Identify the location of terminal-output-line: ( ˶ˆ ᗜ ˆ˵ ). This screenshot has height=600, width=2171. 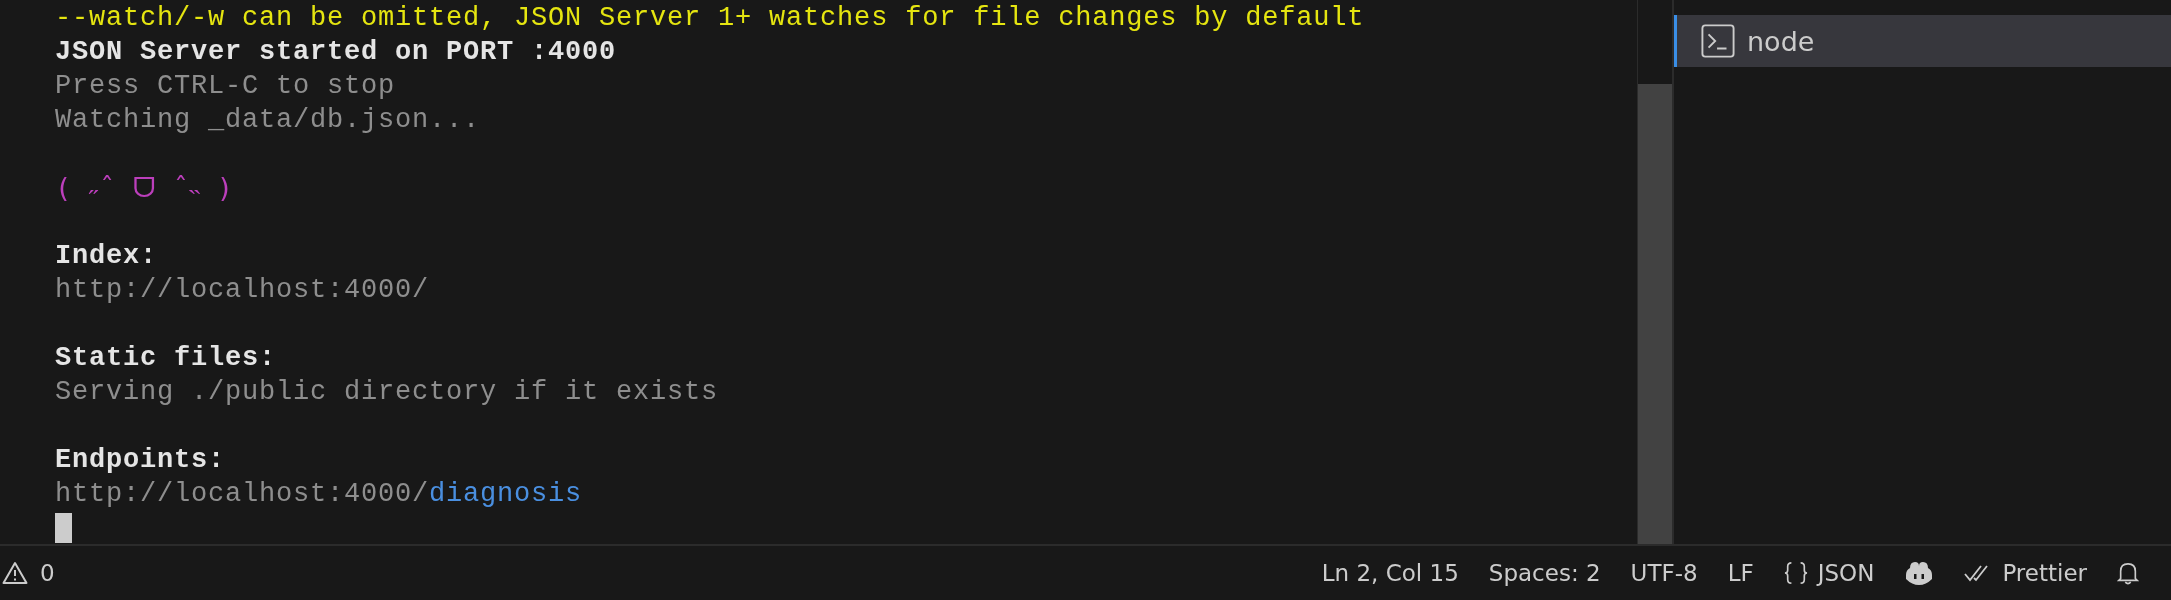
(144, 187).